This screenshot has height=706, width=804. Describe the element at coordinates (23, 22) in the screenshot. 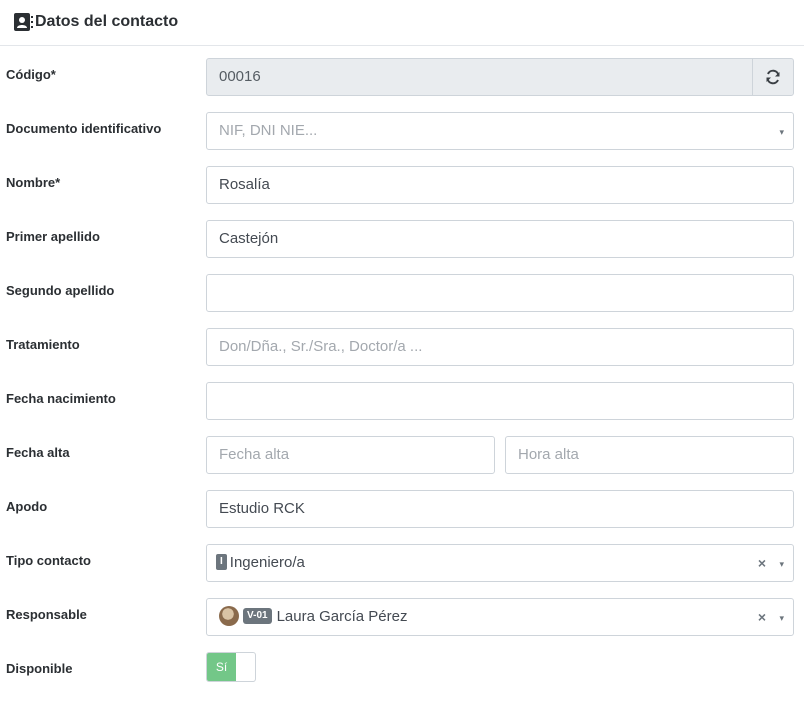

I see `contact-book-icon` at that location.